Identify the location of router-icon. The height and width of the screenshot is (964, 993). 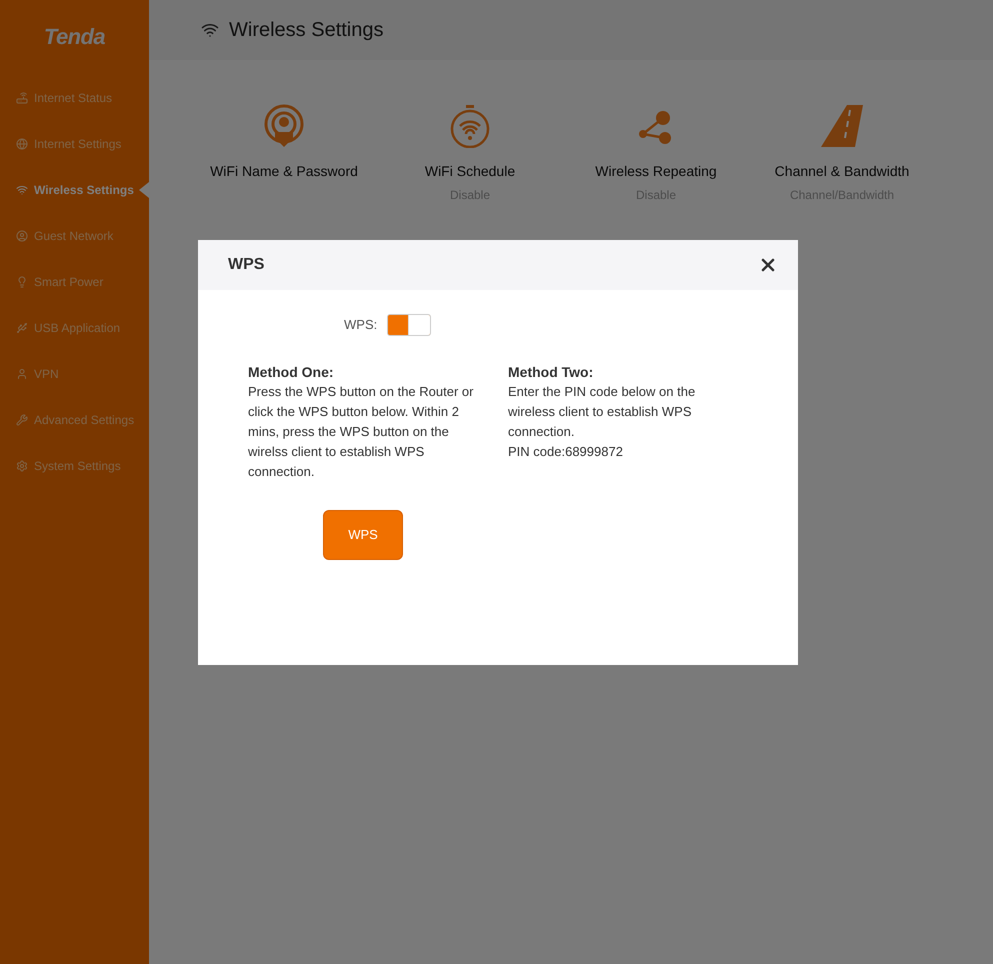
(22, 98).